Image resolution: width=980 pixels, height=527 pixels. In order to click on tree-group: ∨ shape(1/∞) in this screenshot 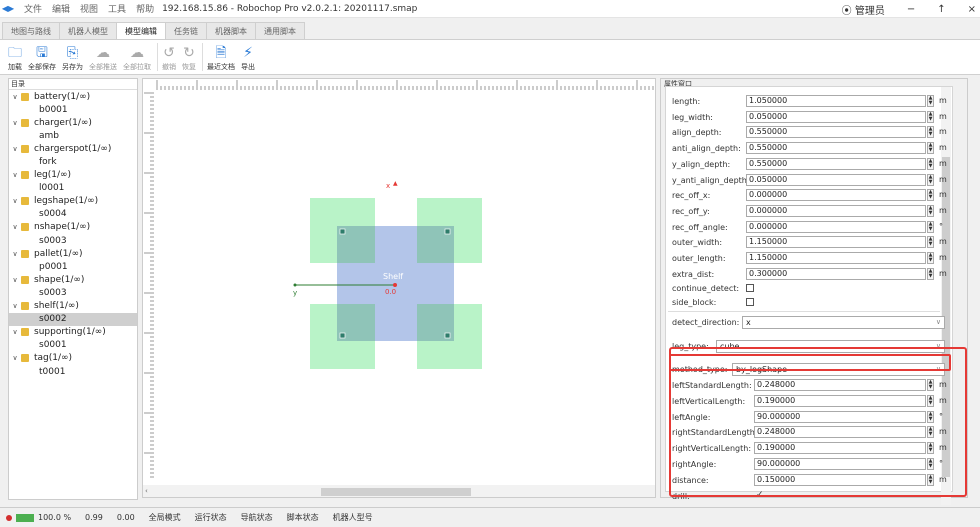, I will do `click(73, 279)`.